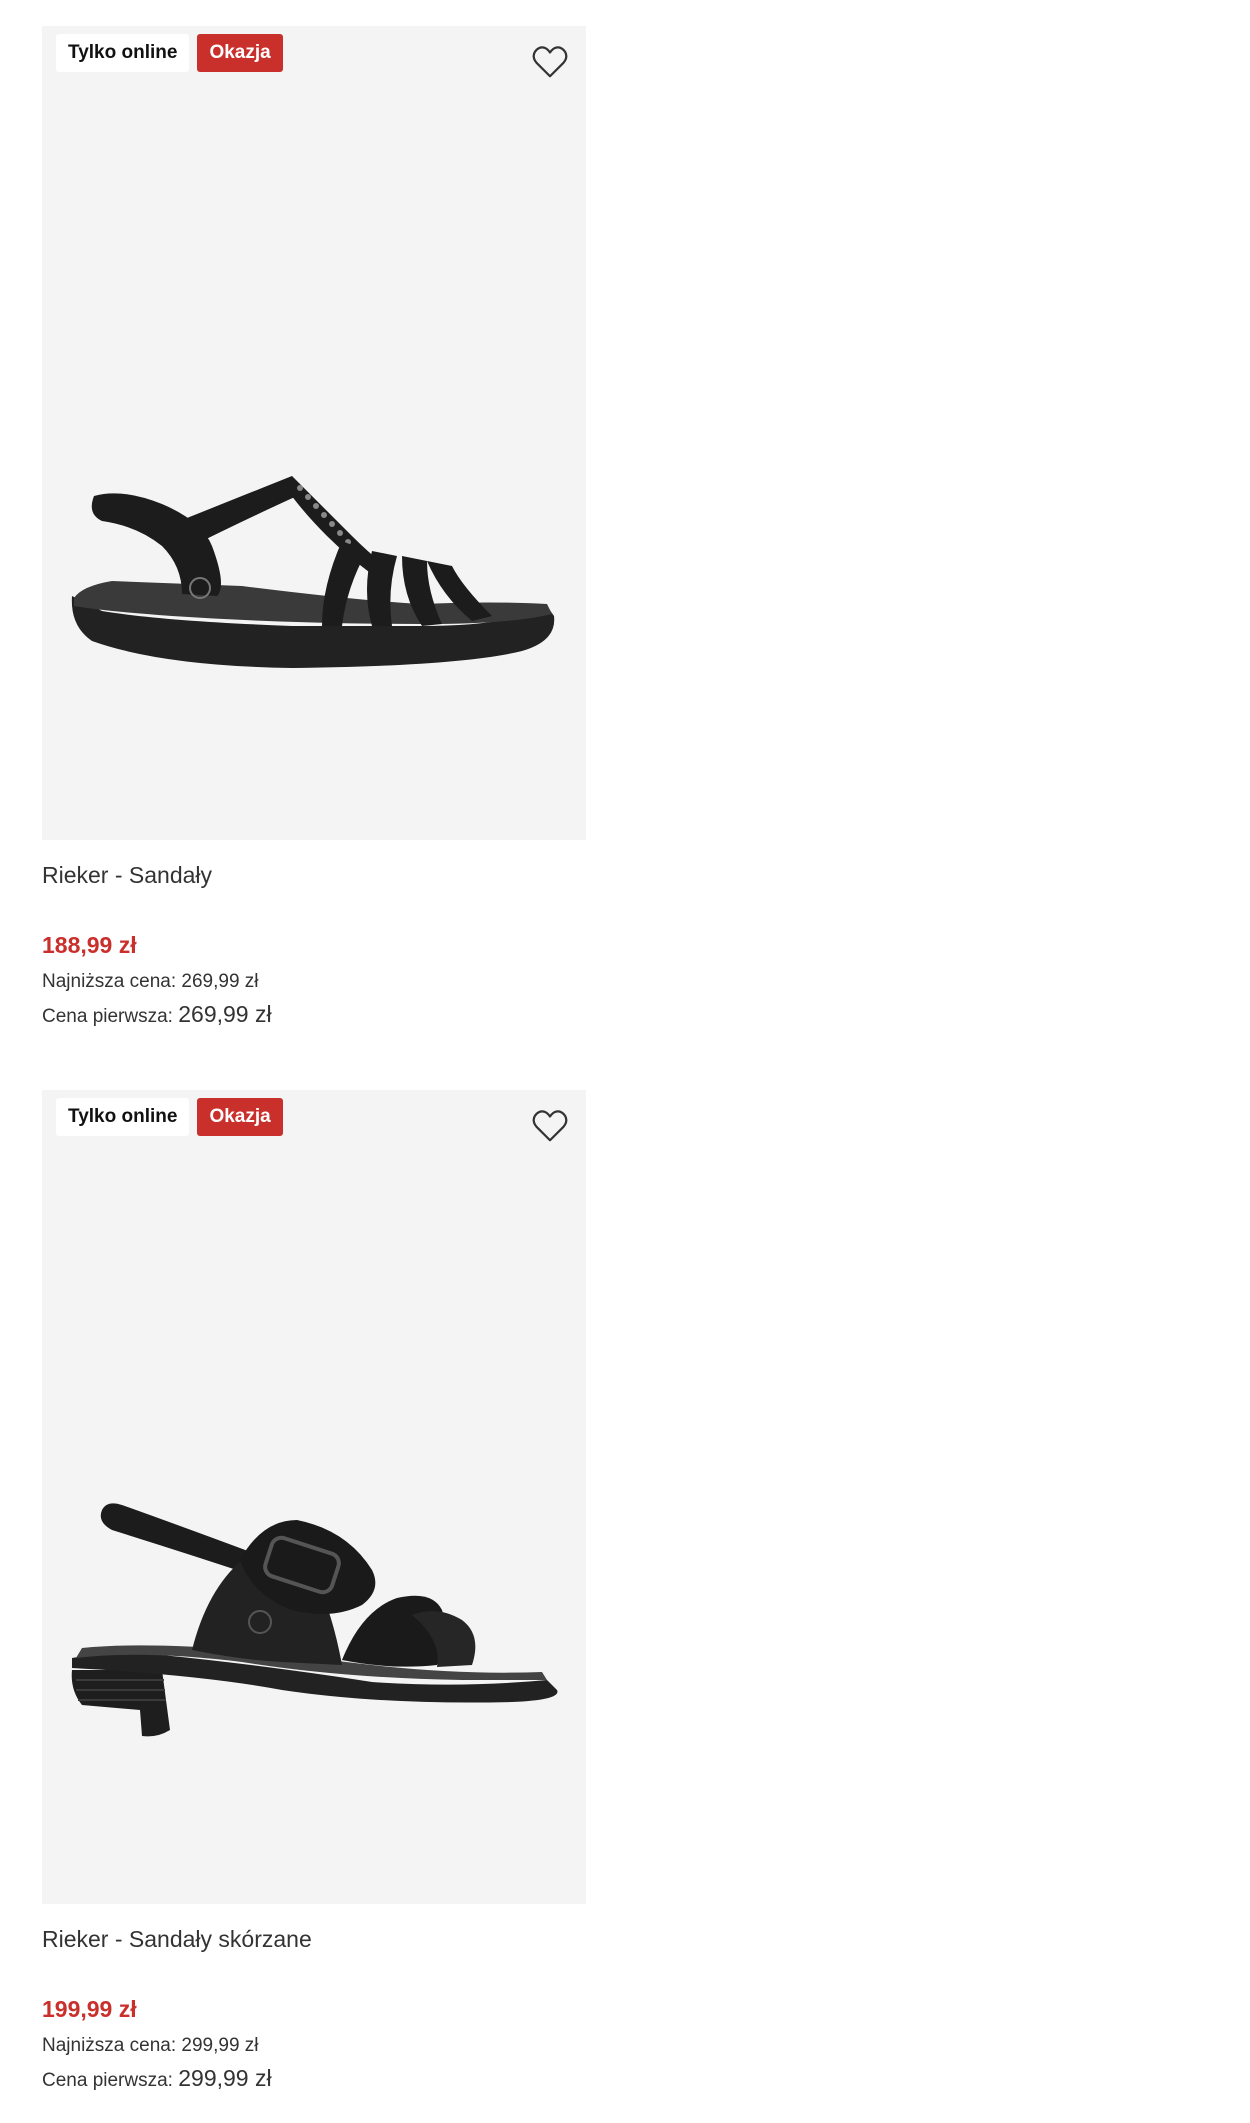 The image size is (1250, 2123). Describe the element at coordinates (89, 945) in the screenshot. I see `product-price: 188,99 zł` at that location.